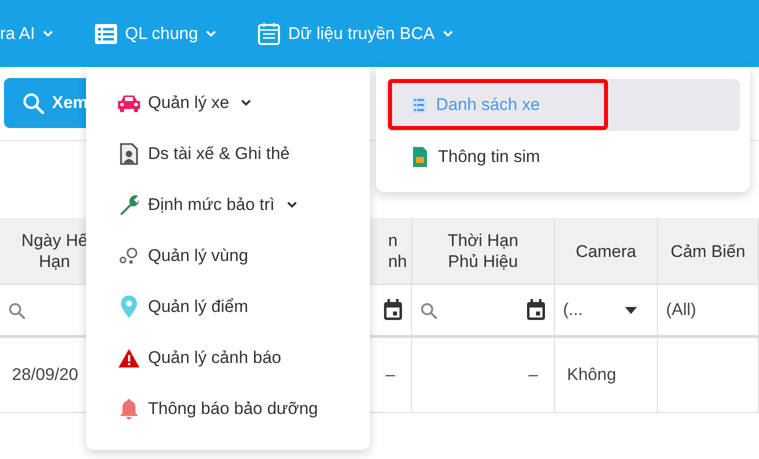  What do you see at coordinates (397, 251) in the screenshot?
I see `column-header: n nh` at bounding box center [397, 251].